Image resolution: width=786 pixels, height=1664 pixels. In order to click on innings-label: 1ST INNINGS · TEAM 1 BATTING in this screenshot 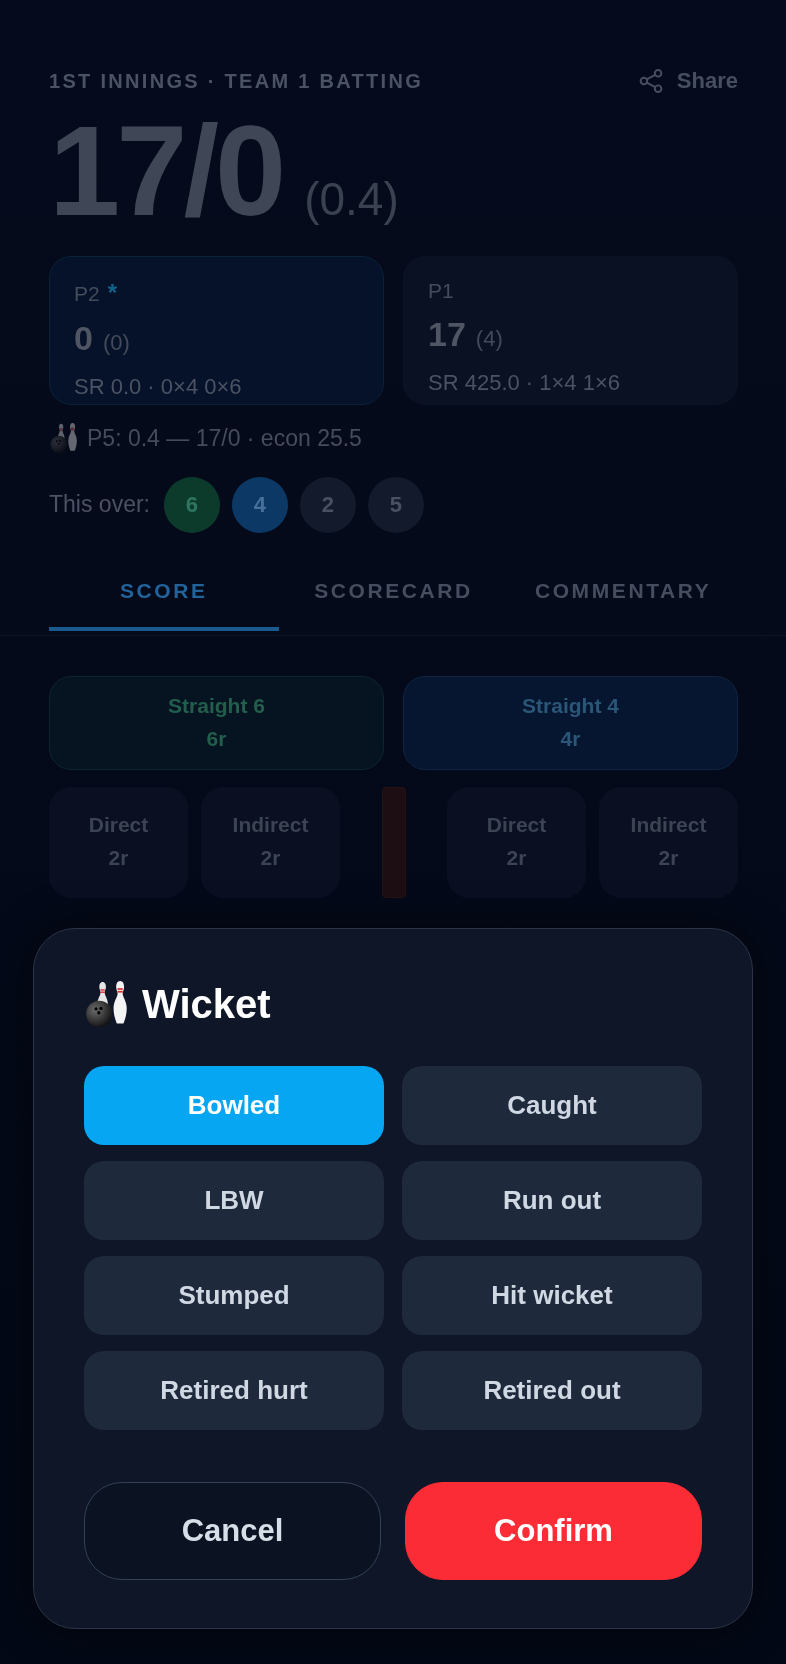, I will do `click(236, 81)`.